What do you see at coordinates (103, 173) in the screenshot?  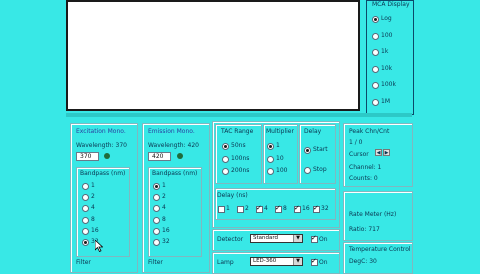 I see `excitation-bandpass-title: Bandpass (nm)` at bounding box center [103, 173].